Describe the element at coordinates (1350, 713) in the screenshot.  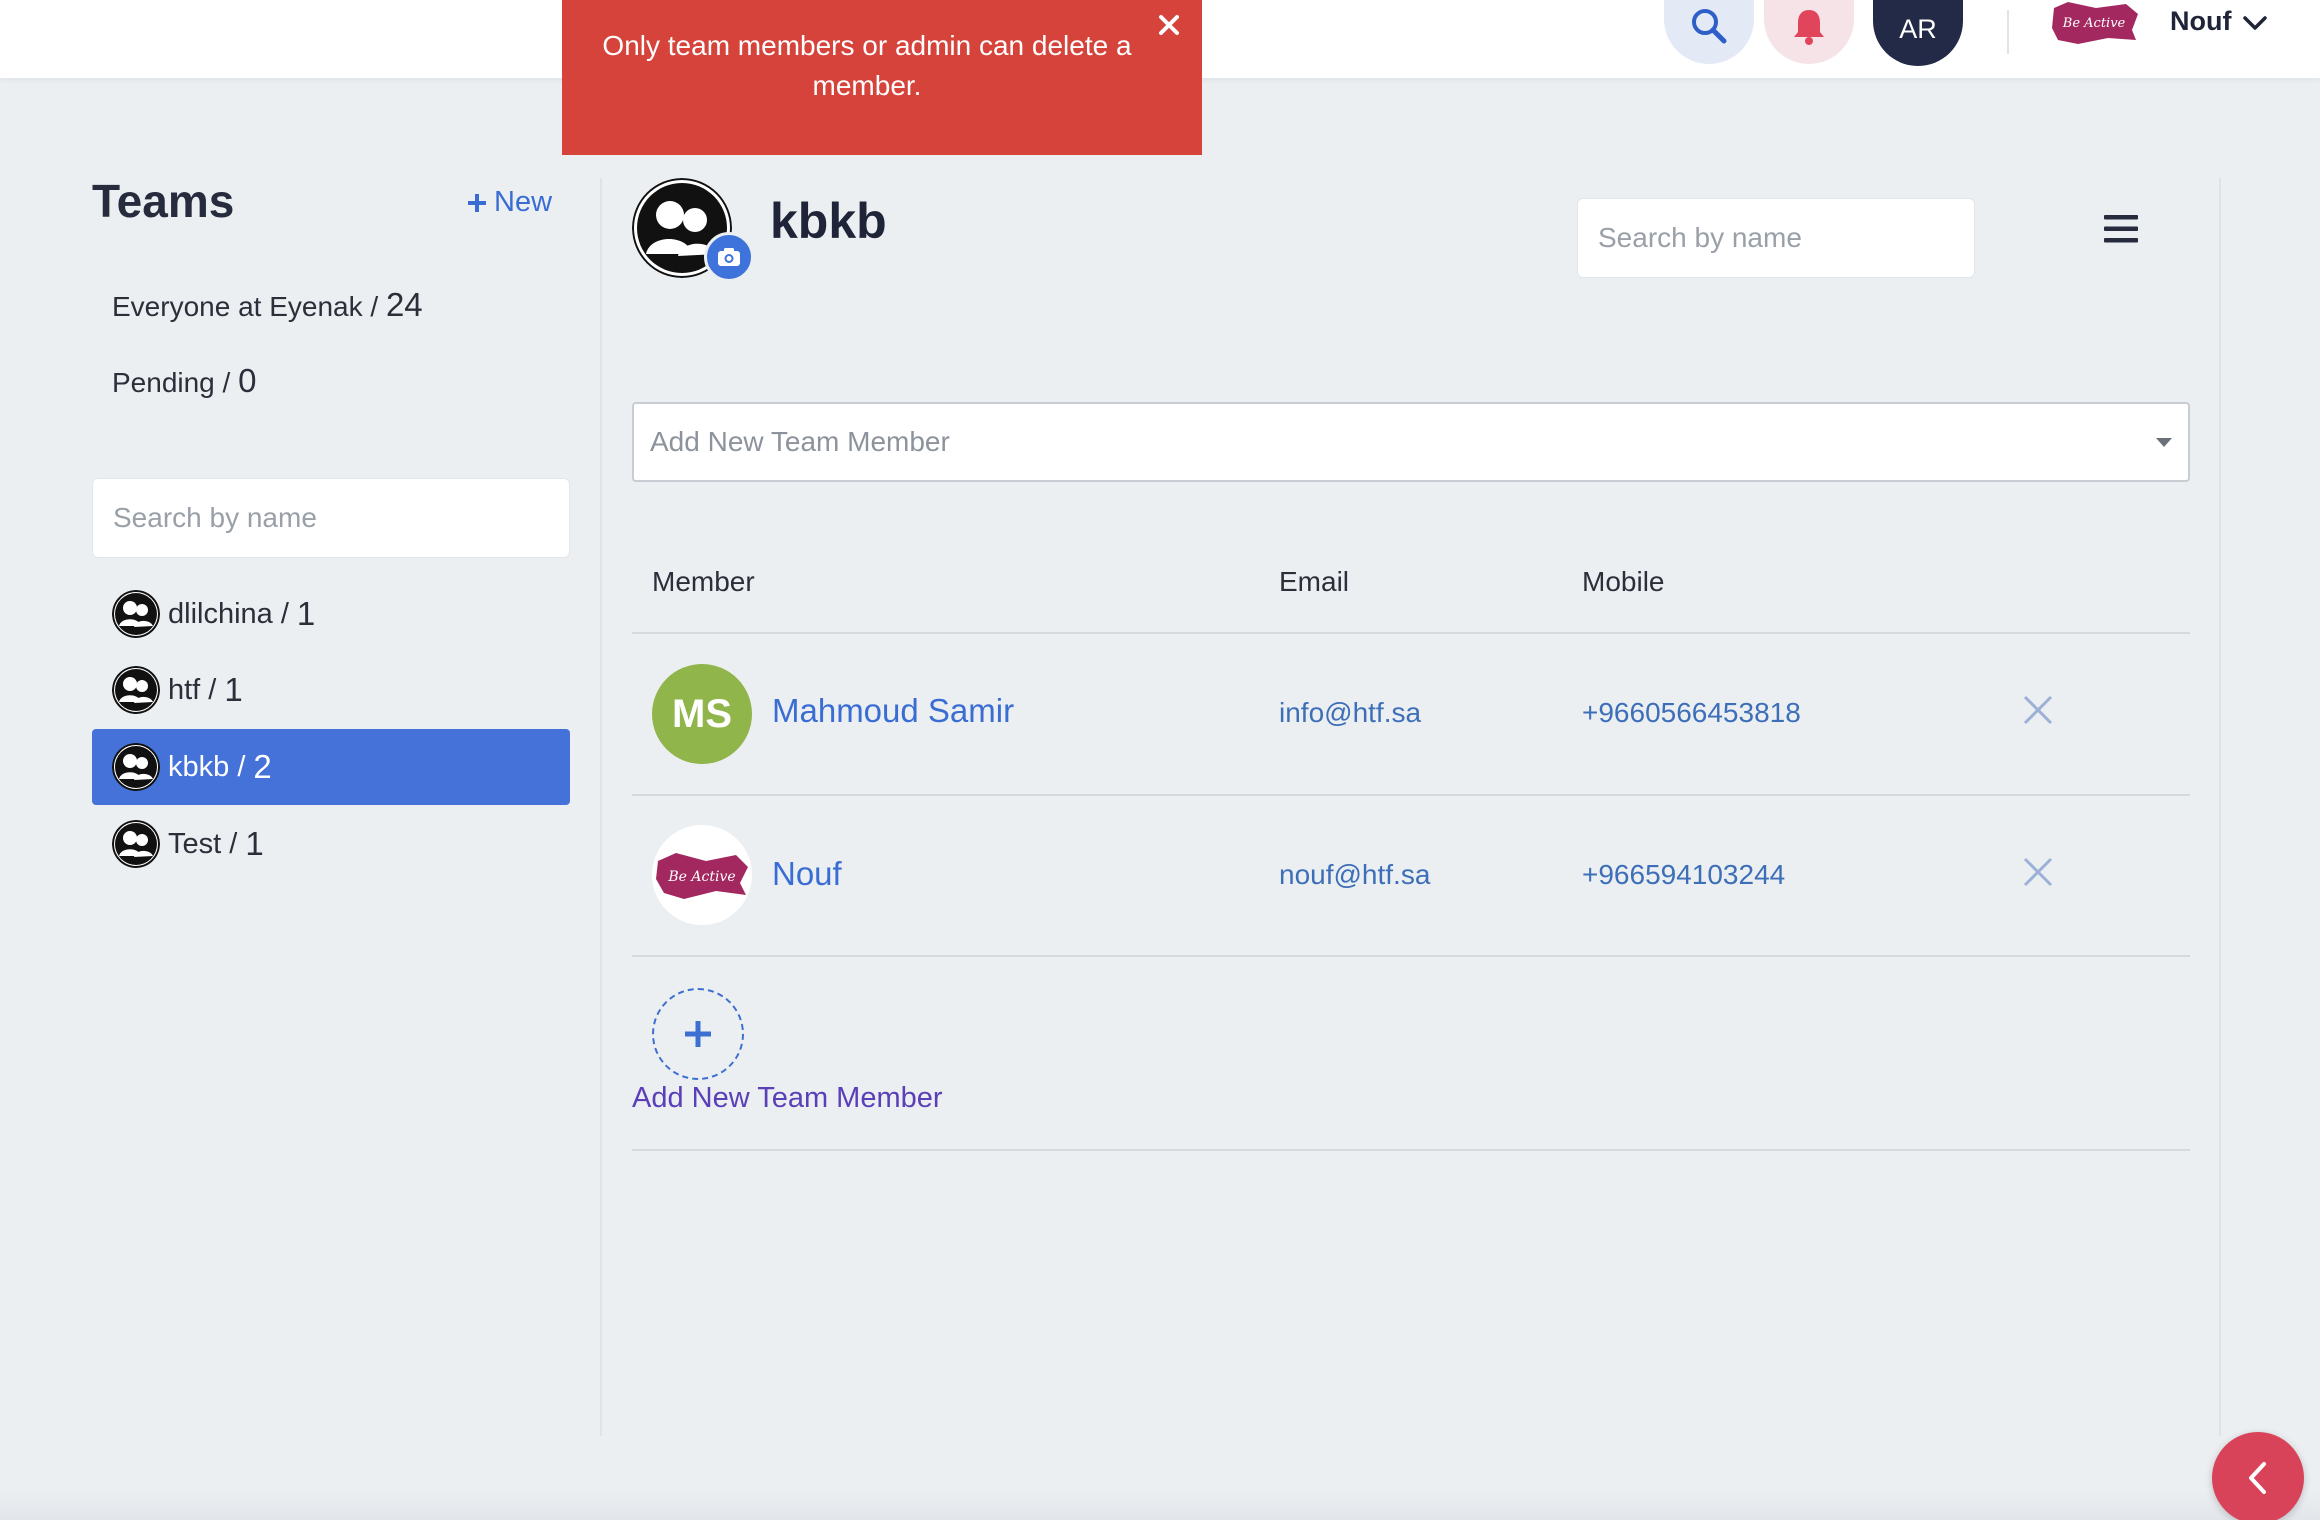
I see `member-email-link: info@htf.sa` at that location.